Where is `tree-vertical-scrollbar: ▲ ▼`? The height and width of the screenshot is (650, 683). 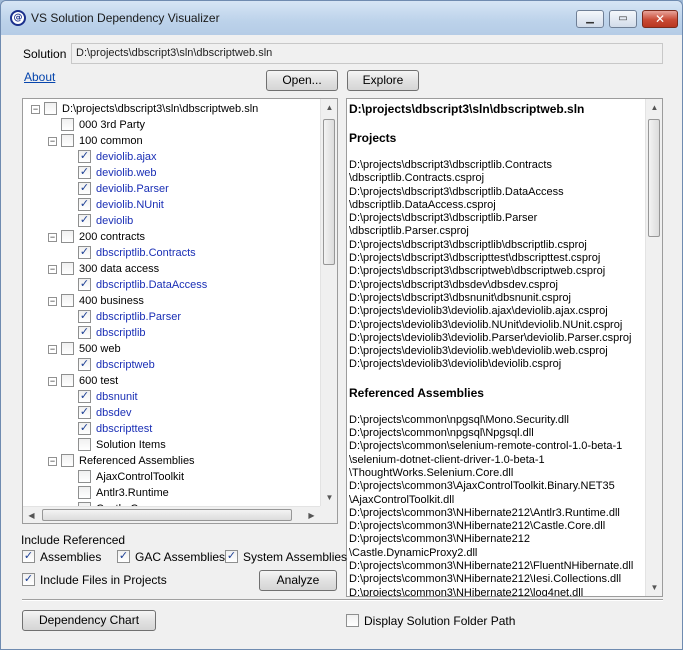
tree-vertical-scrollbar: ▲ ▼ is located at coordinates (328, 302).